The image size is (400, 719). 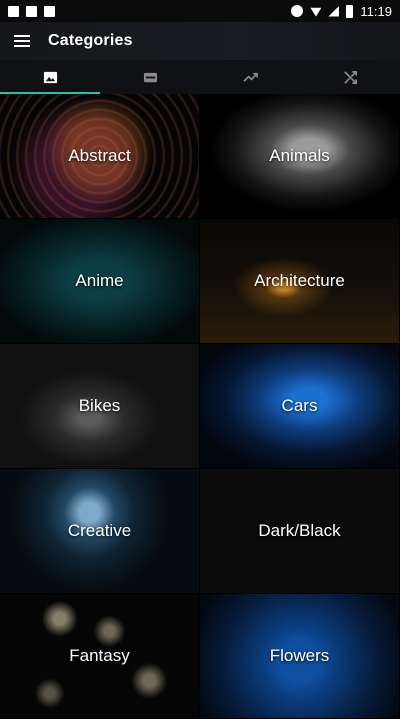 I want to click on status-bar: 11:19, so click(x=200, y=11).